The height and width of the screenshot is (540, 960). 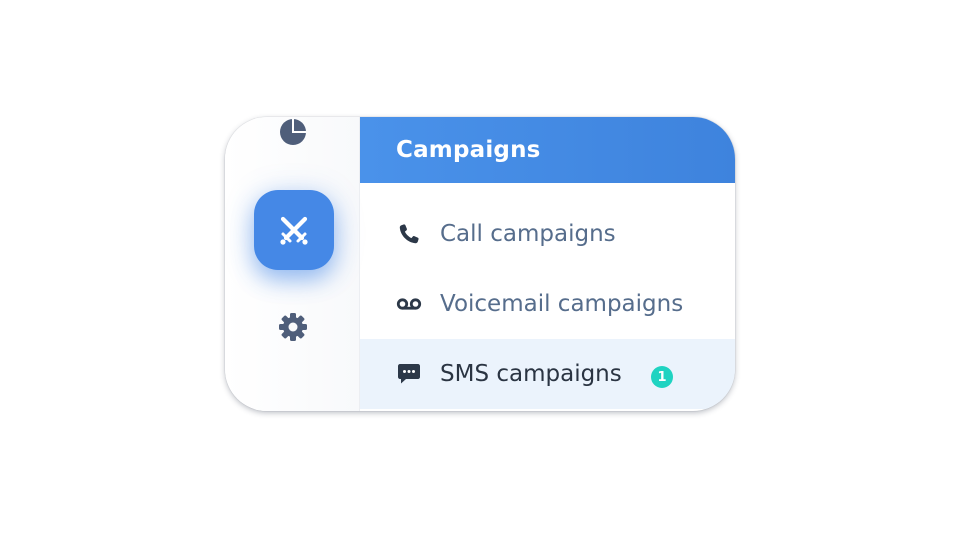 What do you see at coordinates (528, 234) in the screenshot?
I see `menu-item-label: Call campaigns` at bounding box center [528, 234].